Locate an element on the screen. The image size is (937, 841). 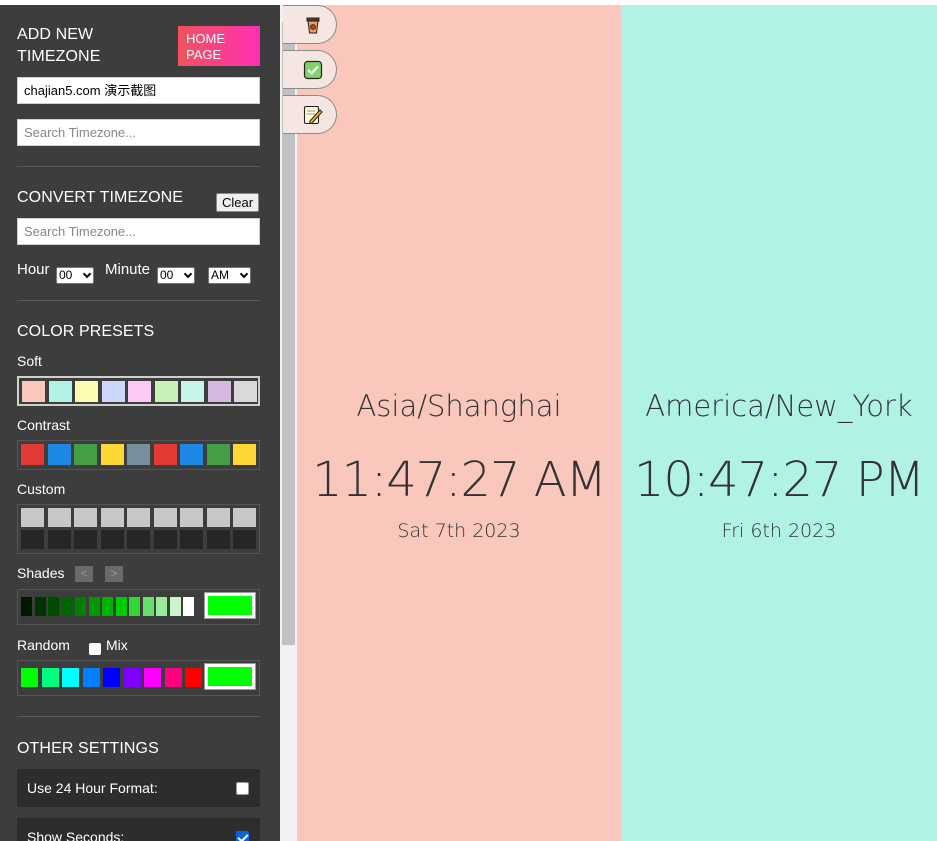
random-preset is located at coordinates (138, 678).